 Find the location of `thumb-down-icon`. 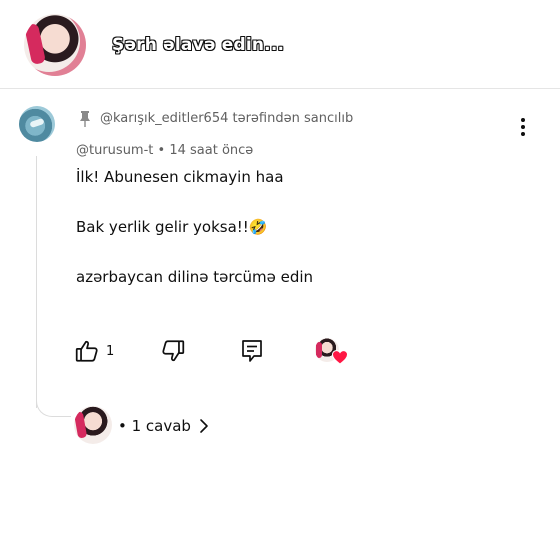

thumb-down-icon is located at coordinates (173, 351).